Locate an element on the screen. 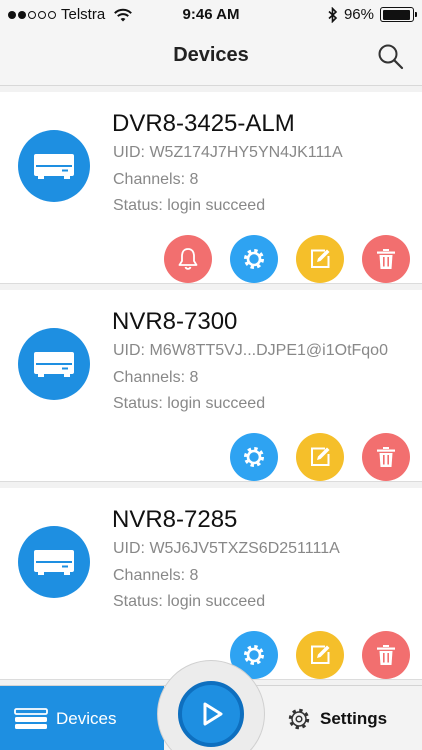 This screenshot has width=422, height=750. status-bar: Telstra 9:46 AM 96% is located at coordinates (211, 15).